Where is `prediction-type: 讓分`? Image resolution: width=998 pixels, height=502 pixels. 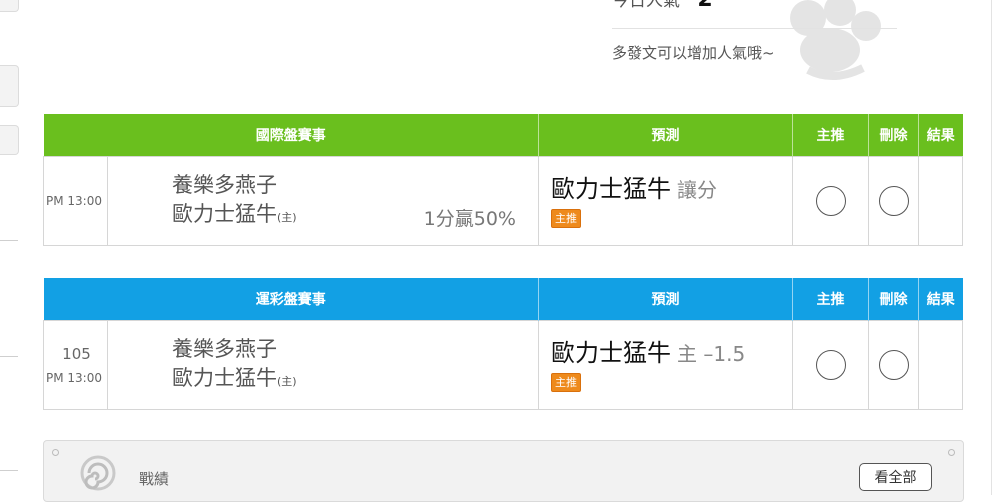 prediction-type: 讓分 is located at coordinates (697, 190).